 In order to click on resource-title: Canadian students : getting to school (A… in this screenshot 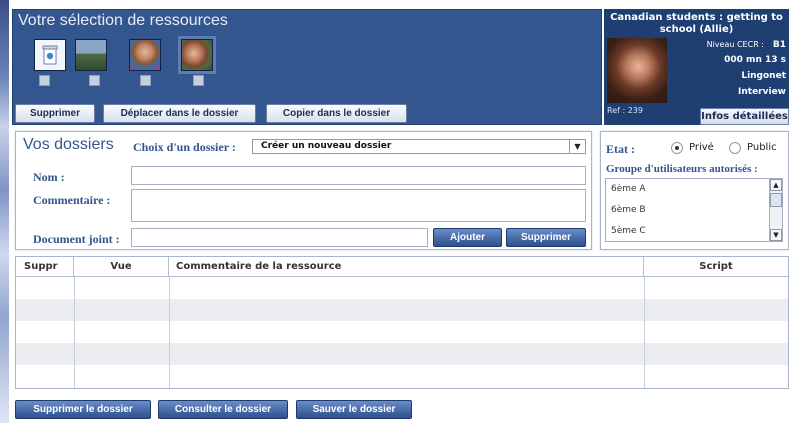, I will do `click(696, 23)`.